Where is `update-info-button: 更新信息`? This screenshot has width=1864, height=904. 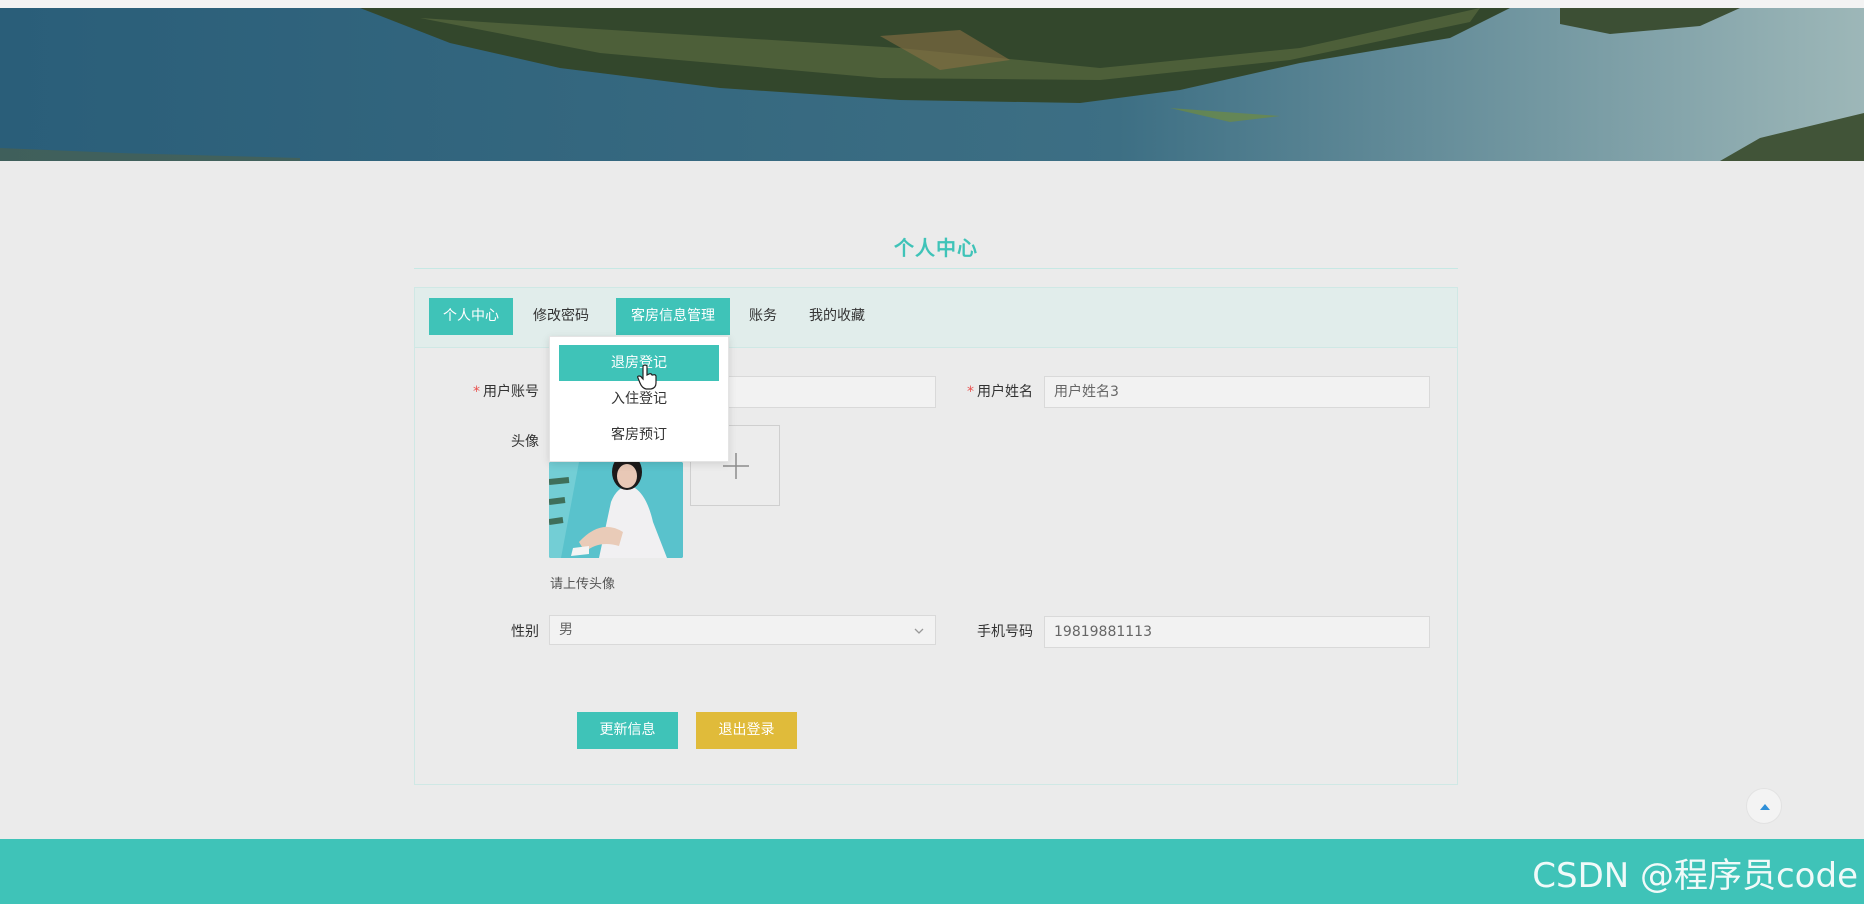
update-info-button: 更新信息 is located at coordinates (627, 730).